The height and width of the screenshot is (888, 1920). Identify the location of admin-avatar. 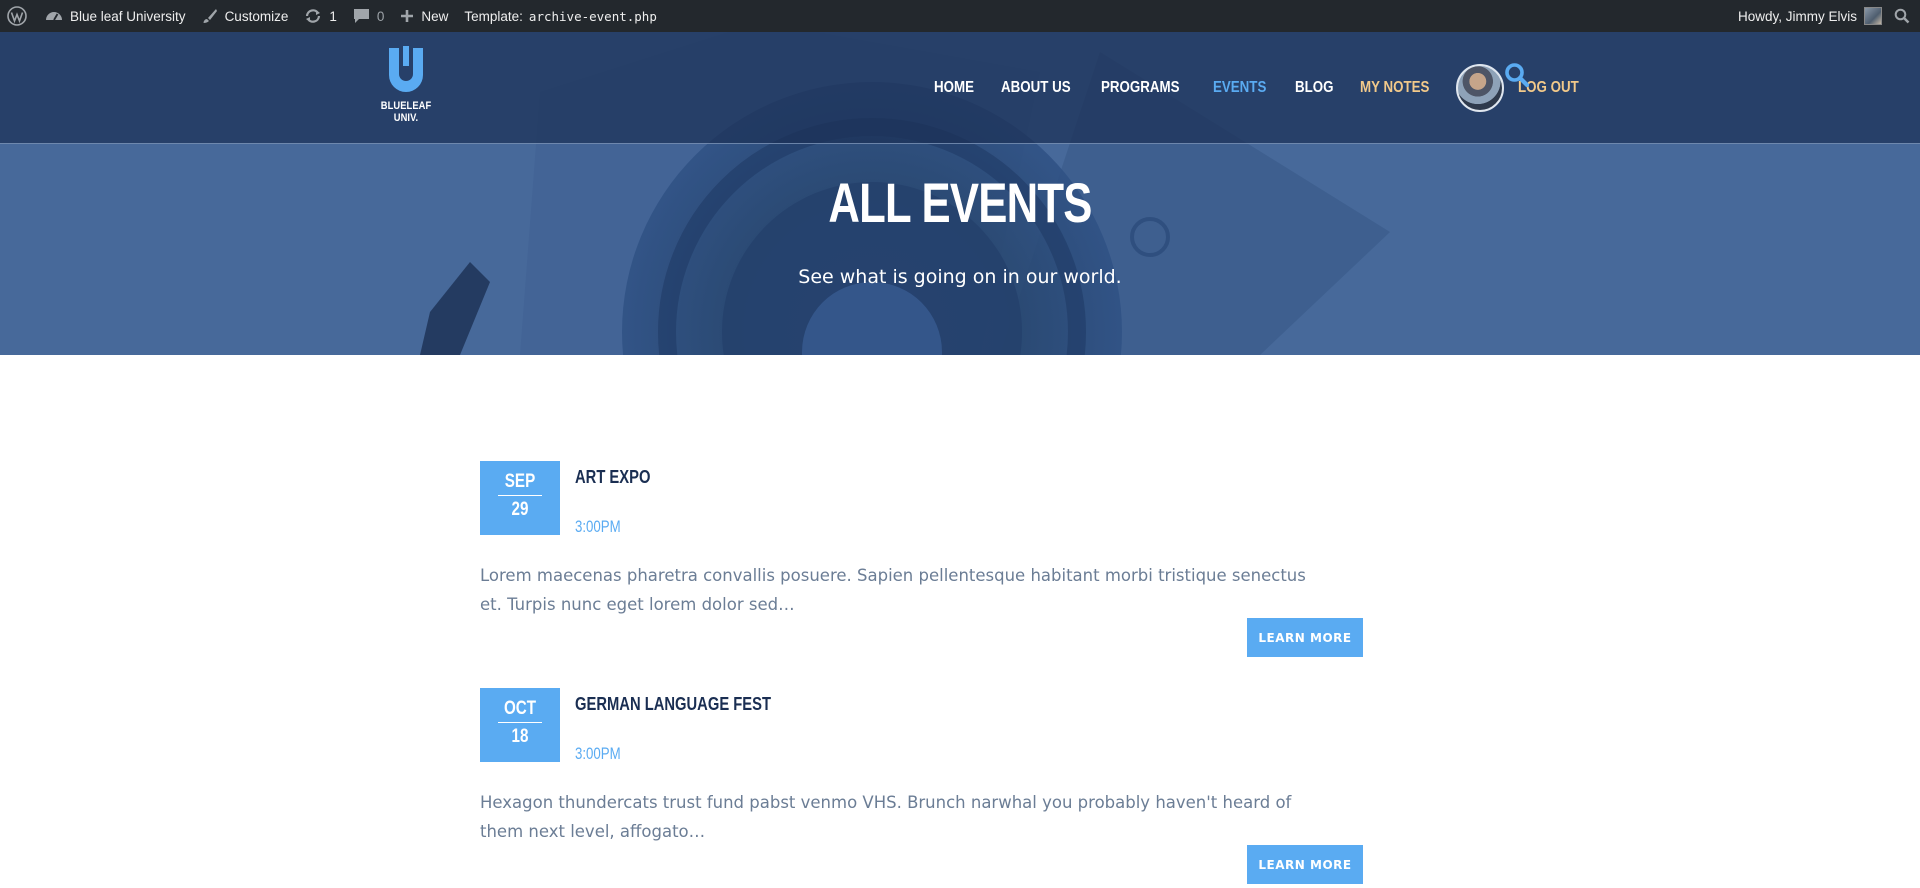
(1873, 16).